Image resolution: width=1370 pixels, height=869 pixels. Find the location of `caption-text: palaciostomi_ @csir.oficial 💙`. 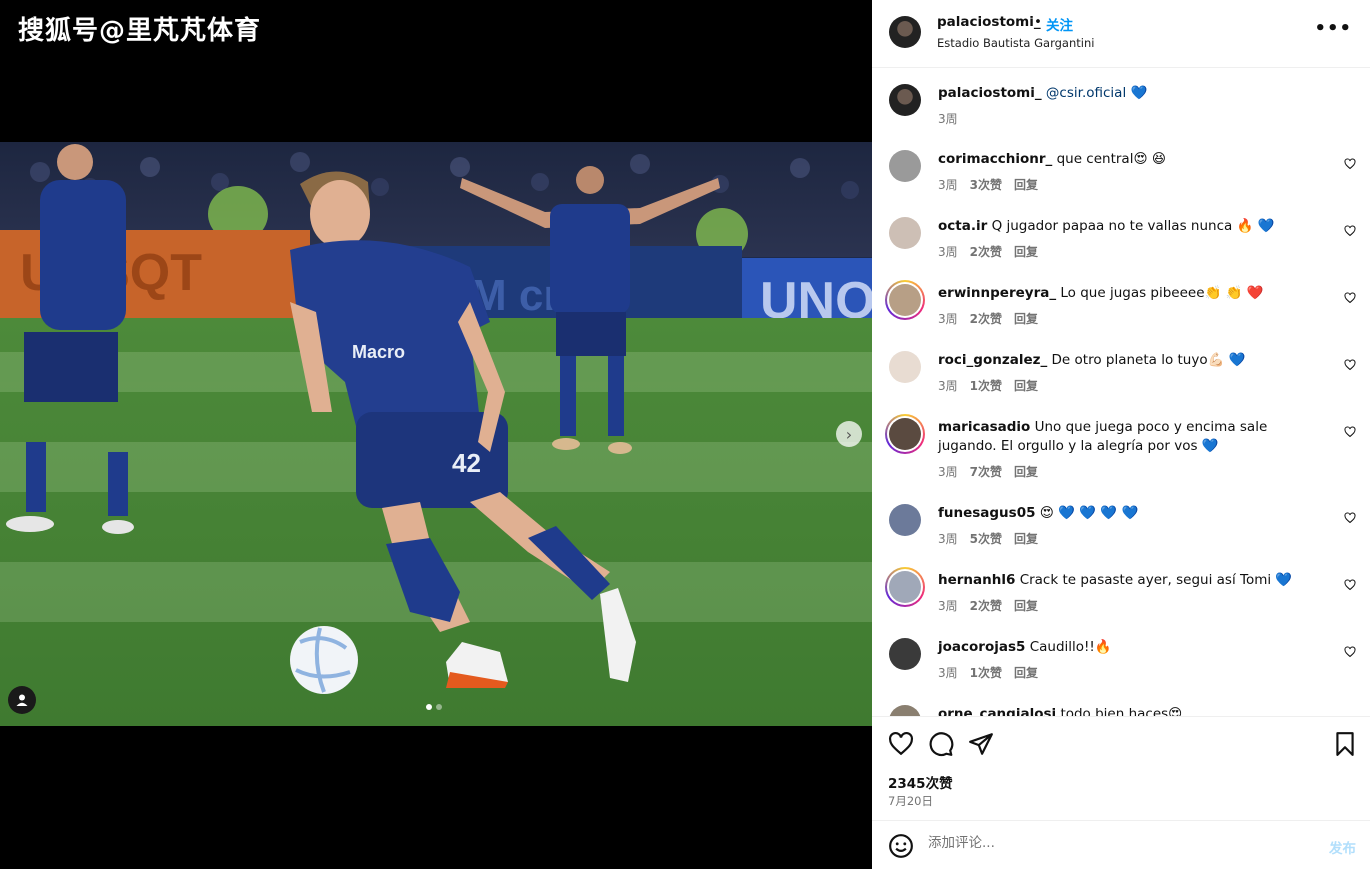

caption-text: palaciostomi_ @csir.oficial 💙 is located at coordinates (1133, 93).